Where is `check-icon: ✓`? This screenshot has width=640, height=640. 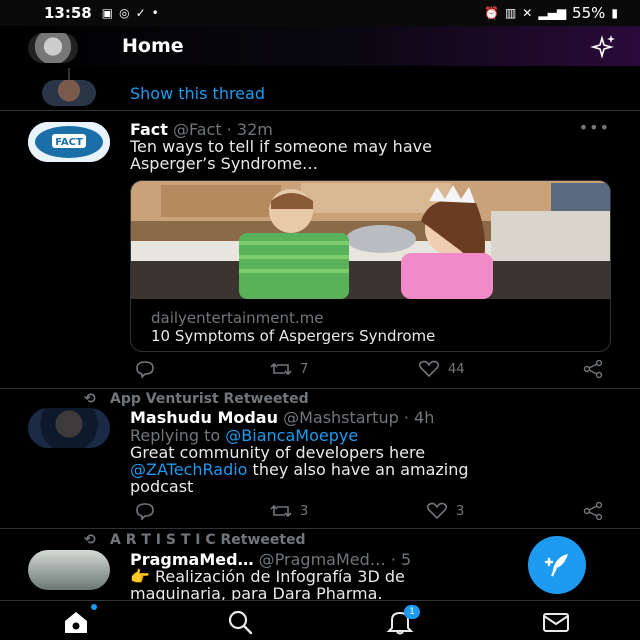
check-icon: ✓ is located at coordinates (140, 13).